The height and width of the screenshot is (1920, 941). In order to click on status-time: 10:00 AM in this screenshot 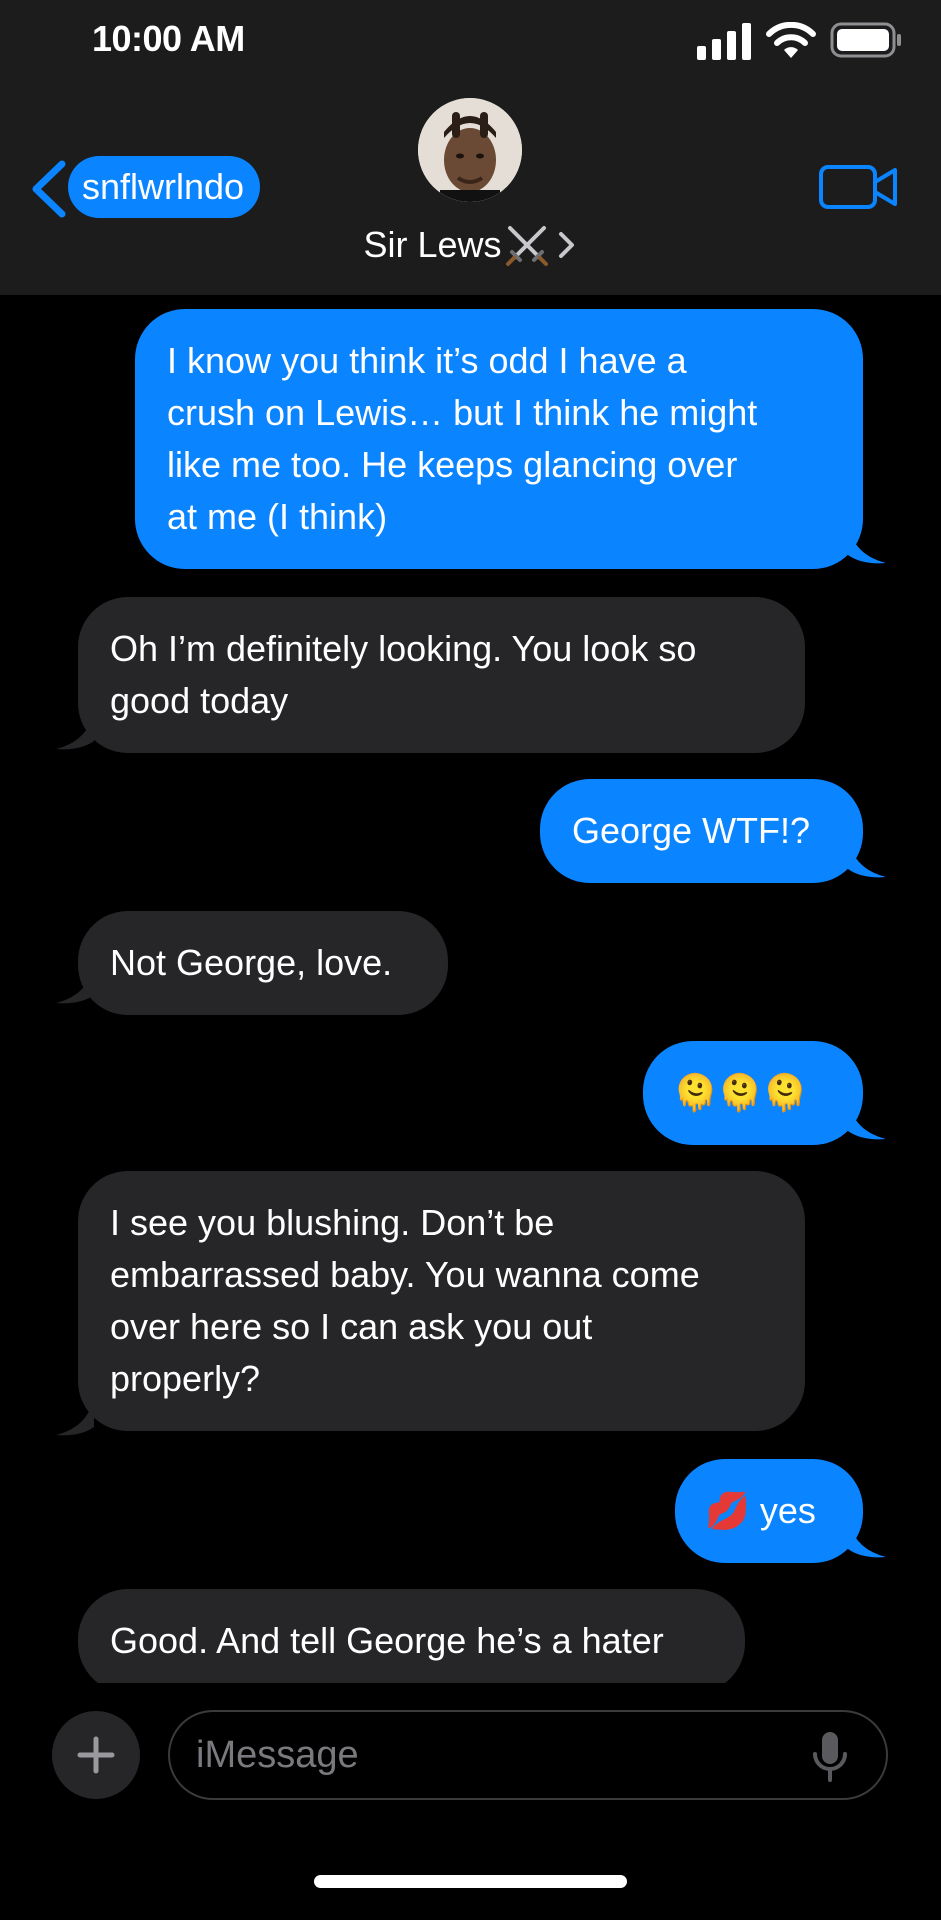, I will do `click(168, 38)`.